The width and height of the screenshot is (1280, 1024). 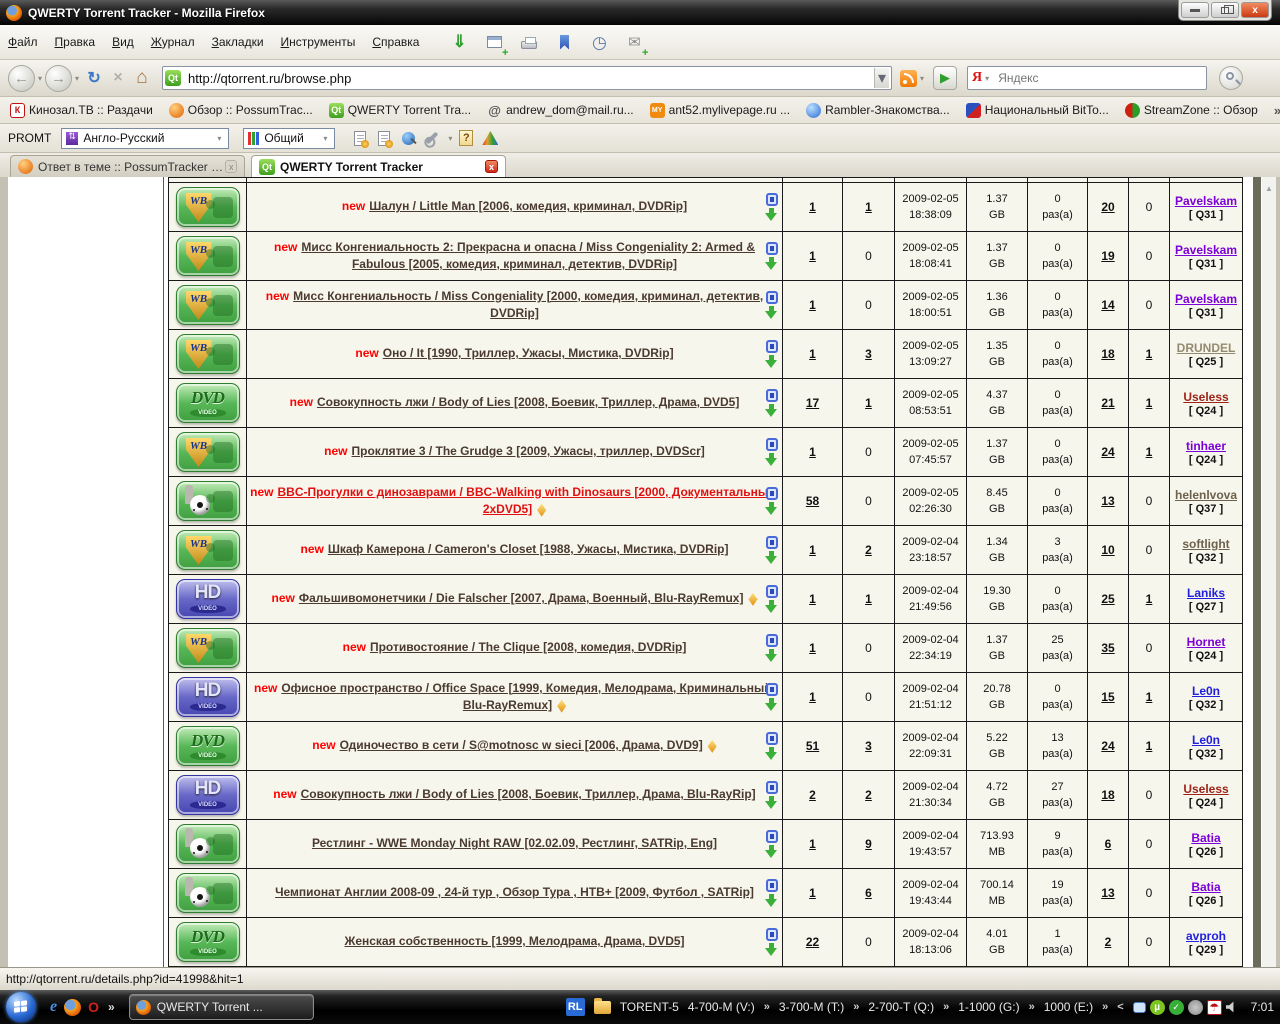 What do you see at coordinates (945, 78) in the screenshot?
I see `go-button: ▶` at bounding box center [945, 78].